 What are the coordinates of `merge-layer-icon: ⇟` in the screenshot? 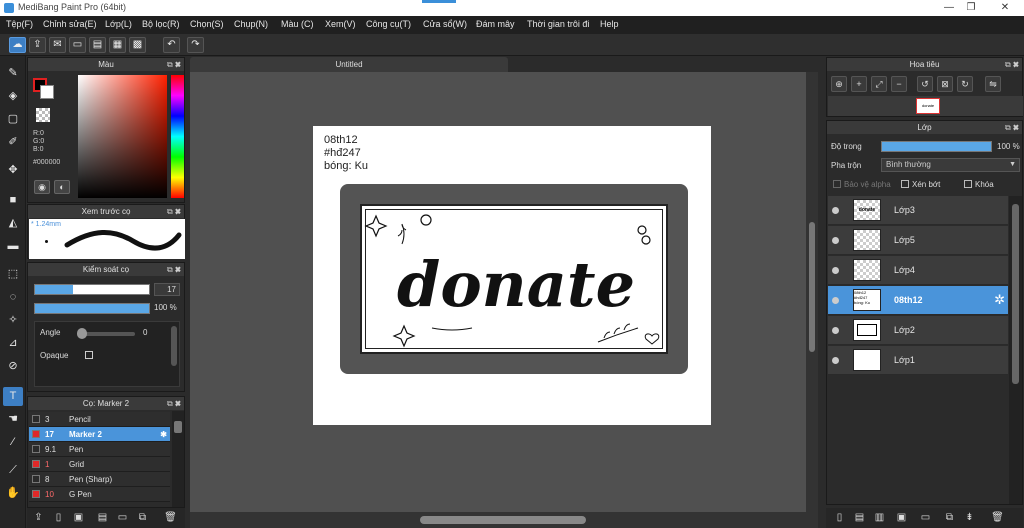 It's located at (969, 518).